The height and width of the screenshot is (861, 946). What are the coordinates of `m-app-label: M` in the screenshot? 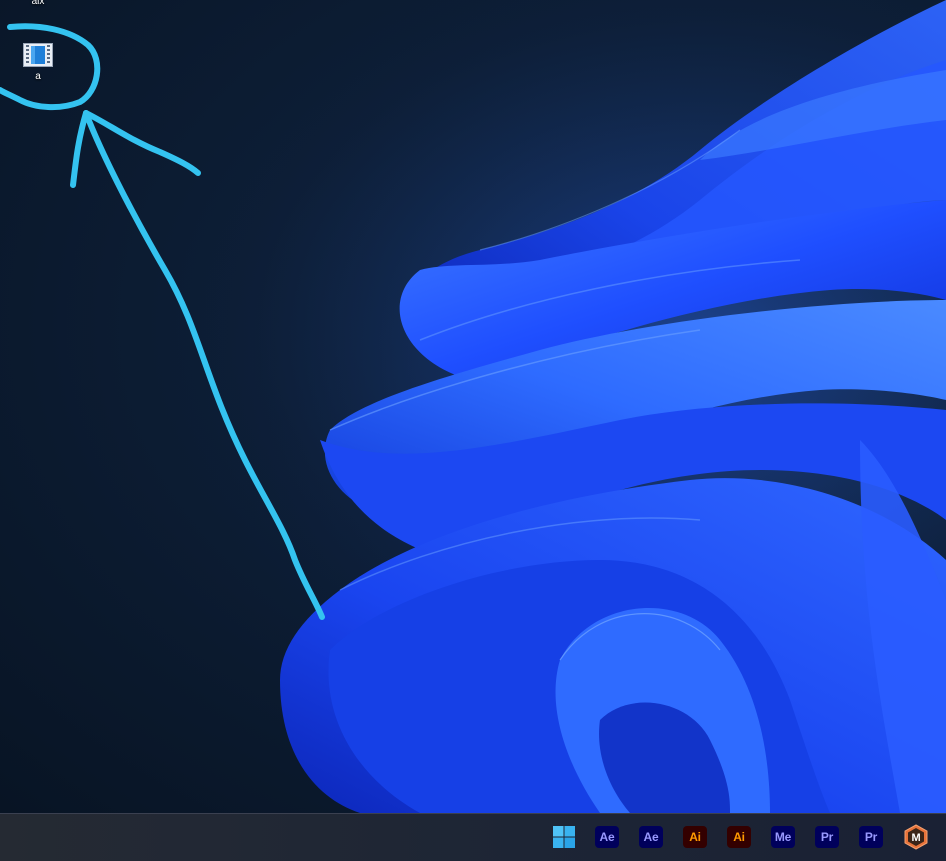 It's located at (916, 838).